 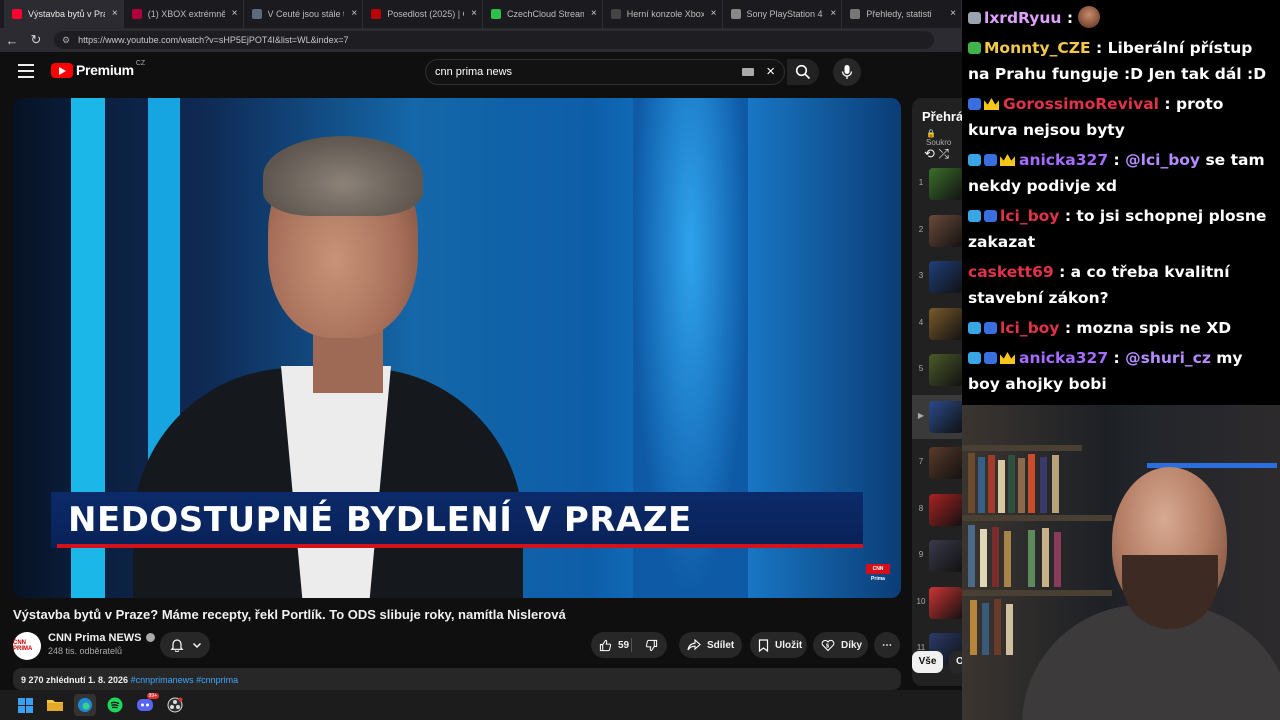 I want to click on chat-message: lci_boy : to jsi schopnej plosne zakazat, so click(x=1121, y=229).